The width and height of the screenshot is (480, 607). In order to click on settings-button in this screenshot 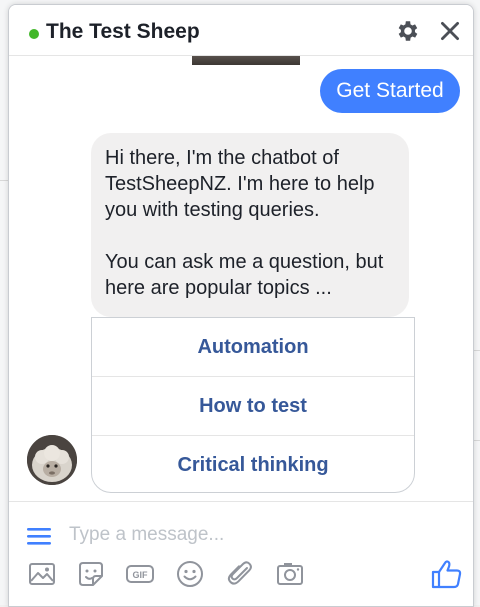, I will do `click(408, 31)`.